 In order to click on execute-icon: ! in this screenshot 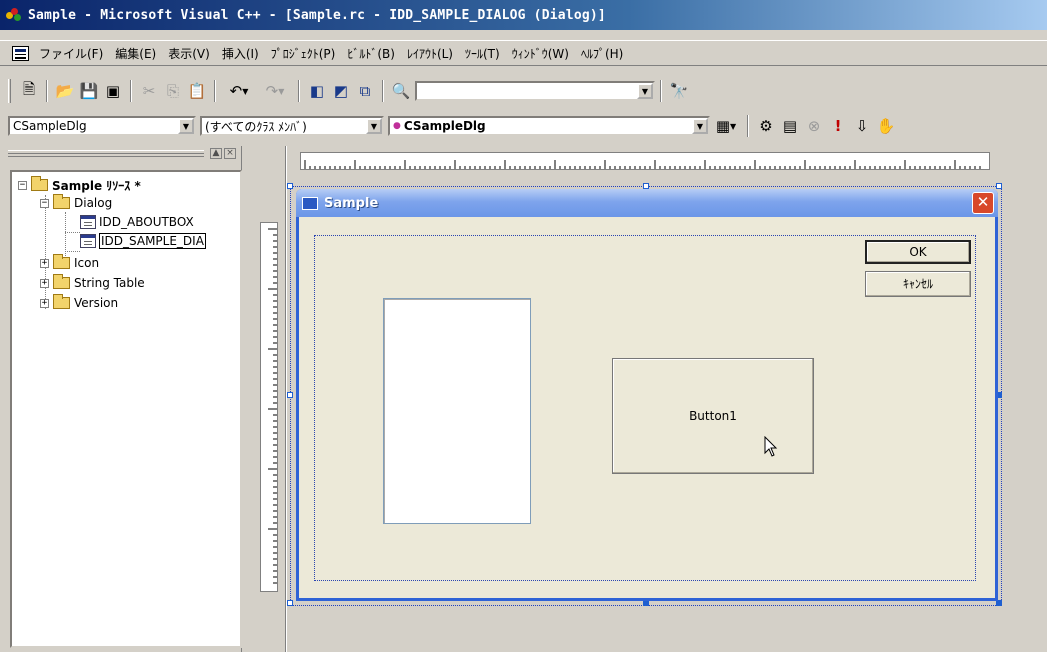, I will do `click(838, 126)`.